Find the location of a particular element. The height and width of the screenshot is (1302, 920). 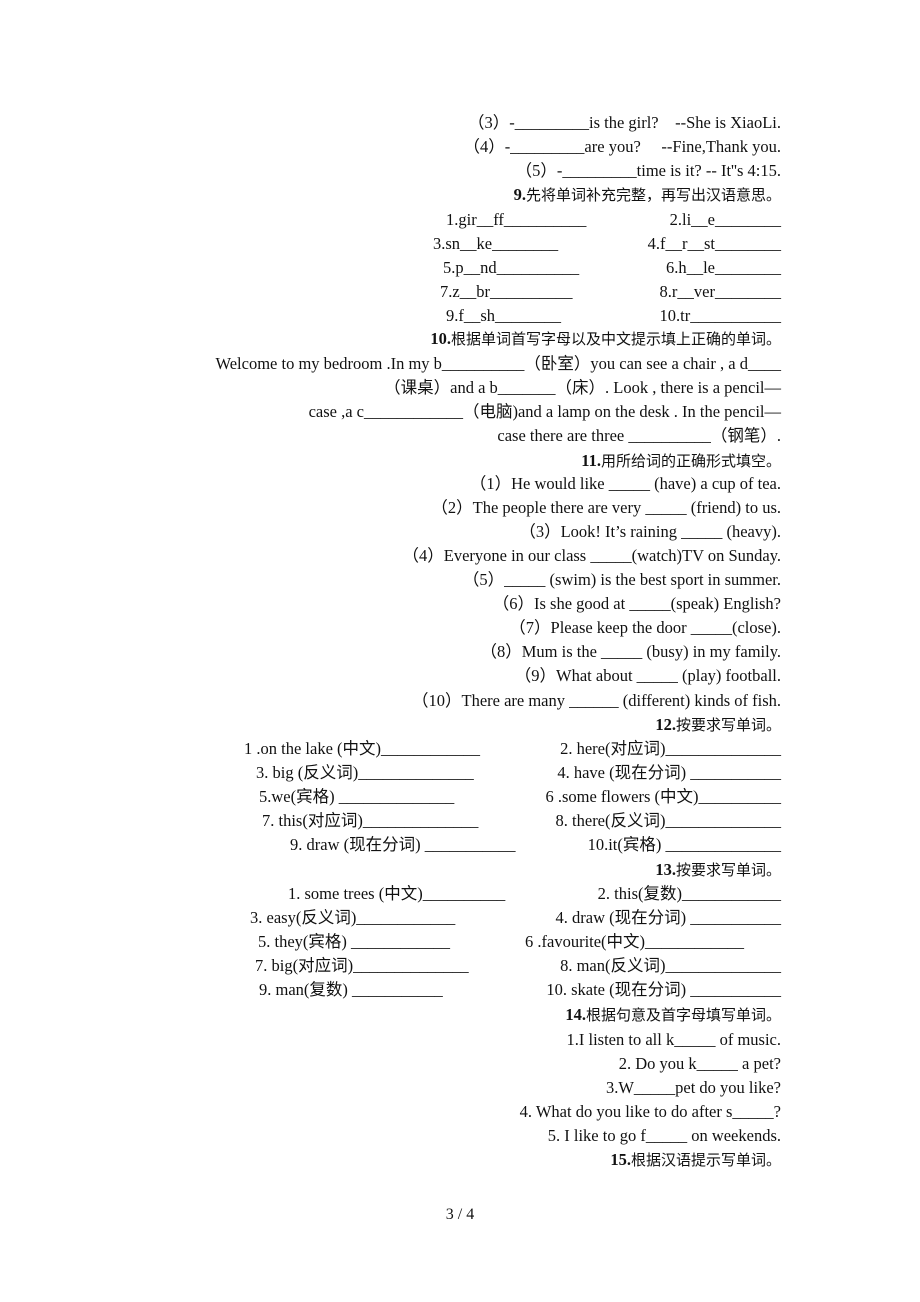

s13-item-4: 4. draw (现在分词) ___________ is located at coordinates (668, 917).